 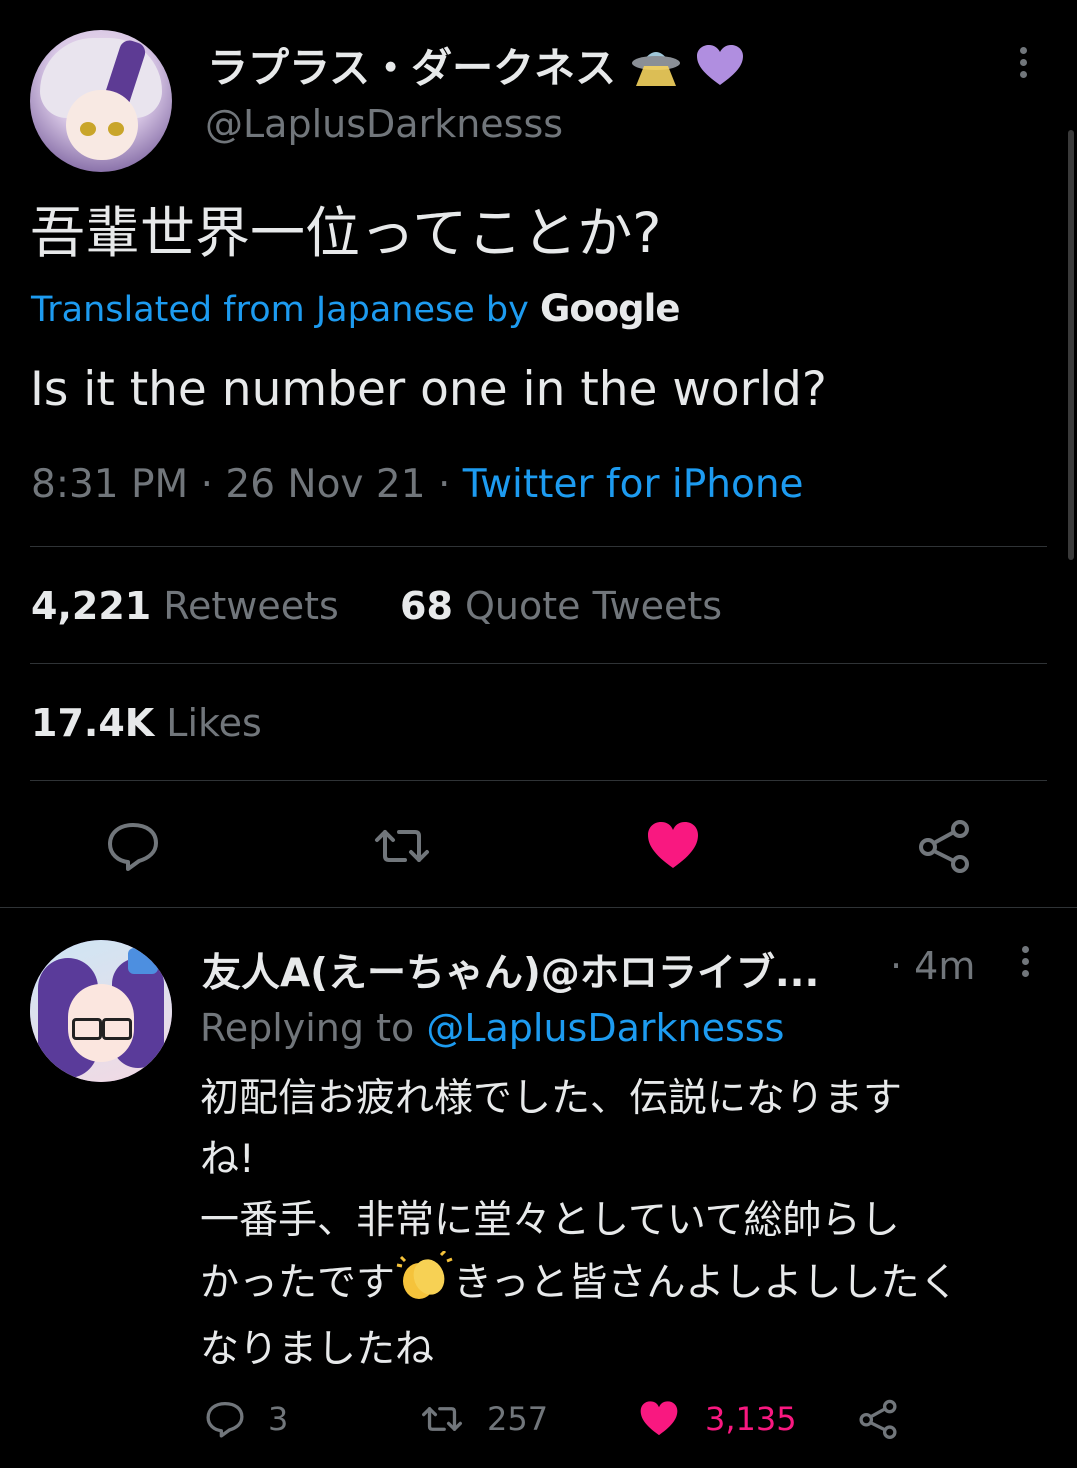 I want to click on author-avatar, so click(x=101, y=101).